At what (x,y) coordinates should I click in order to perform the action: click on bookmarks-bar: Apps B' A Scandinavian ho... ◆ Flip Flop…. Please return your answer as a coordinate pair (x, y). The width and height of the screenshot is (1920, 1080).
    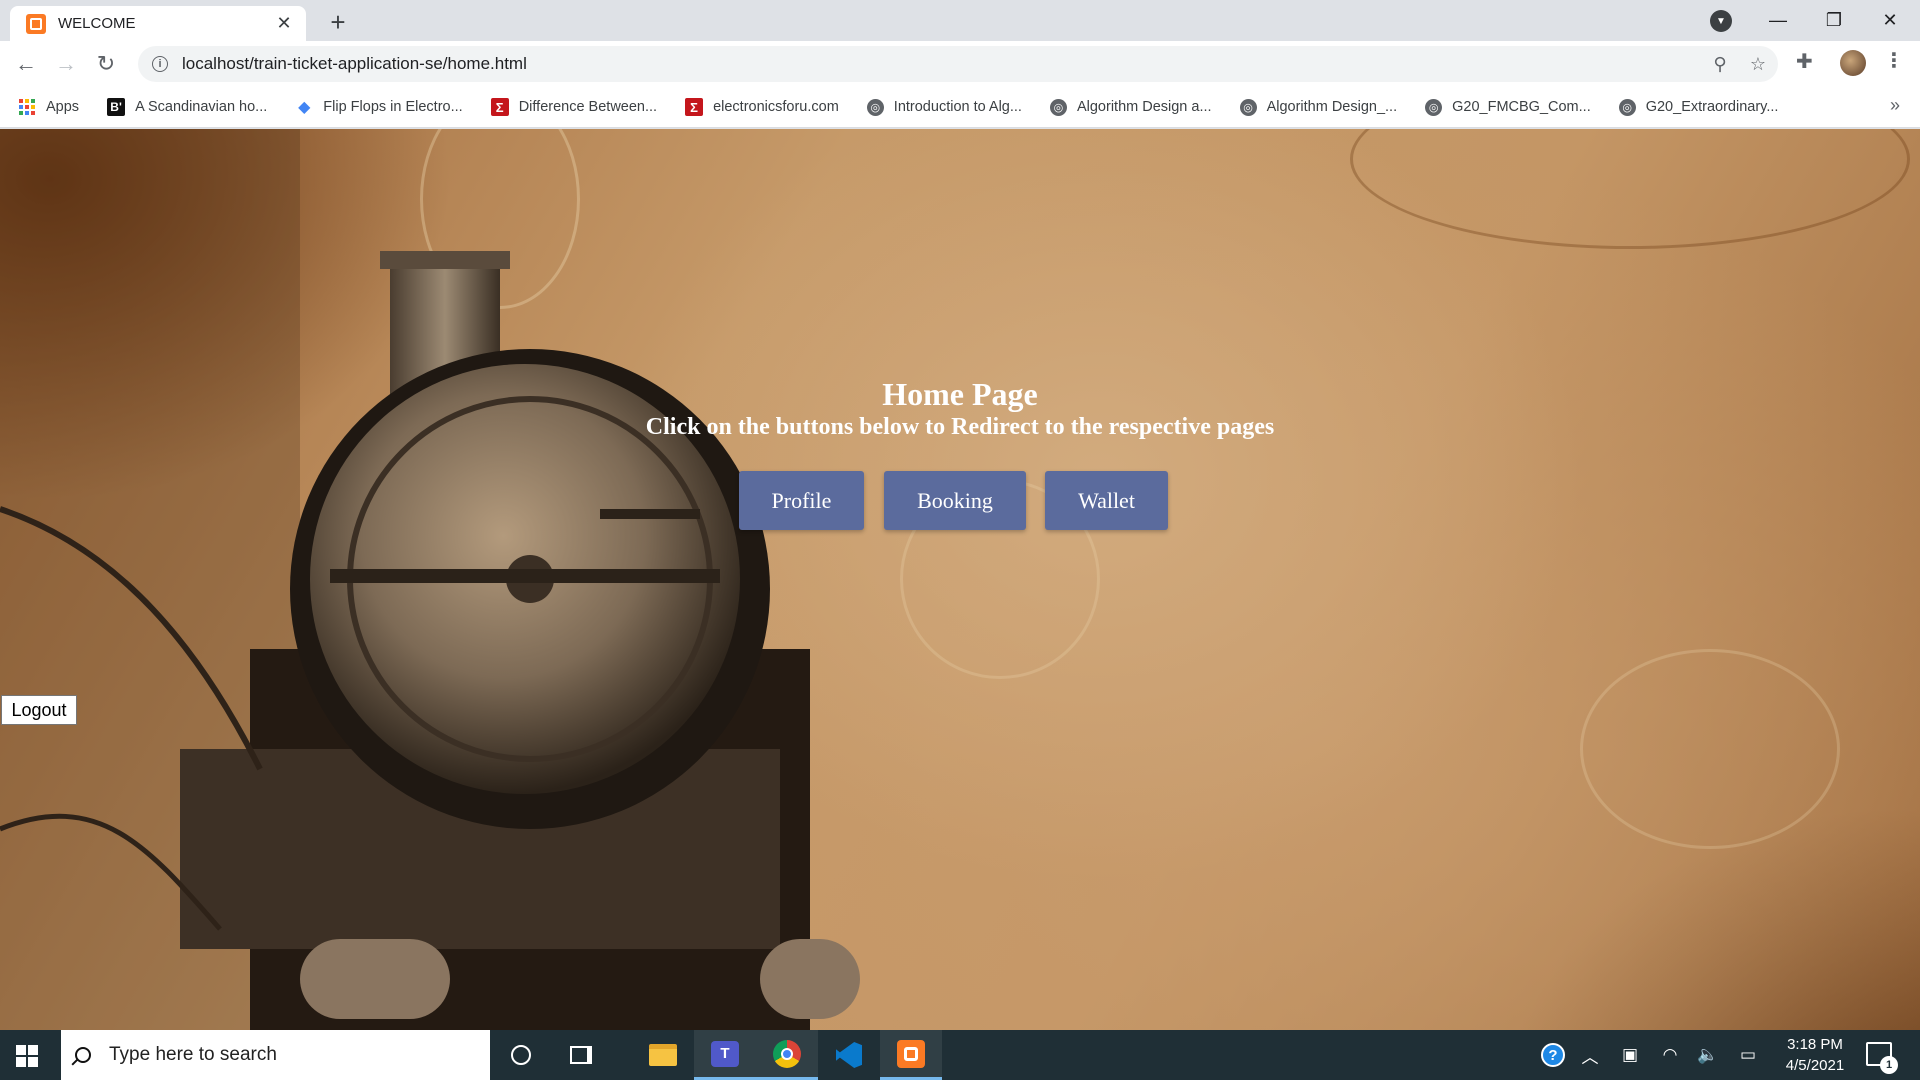
    Looking at the image, I should click on (960, 107).